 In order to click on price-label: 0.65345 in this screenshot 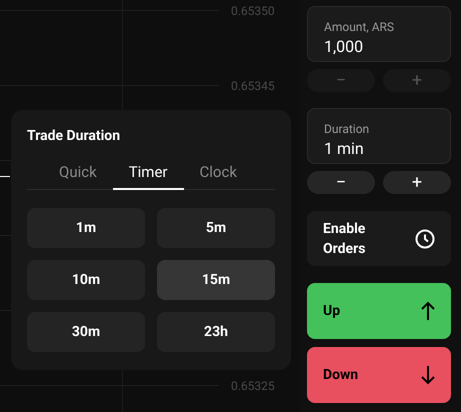, I will do `click(253, 86)`.